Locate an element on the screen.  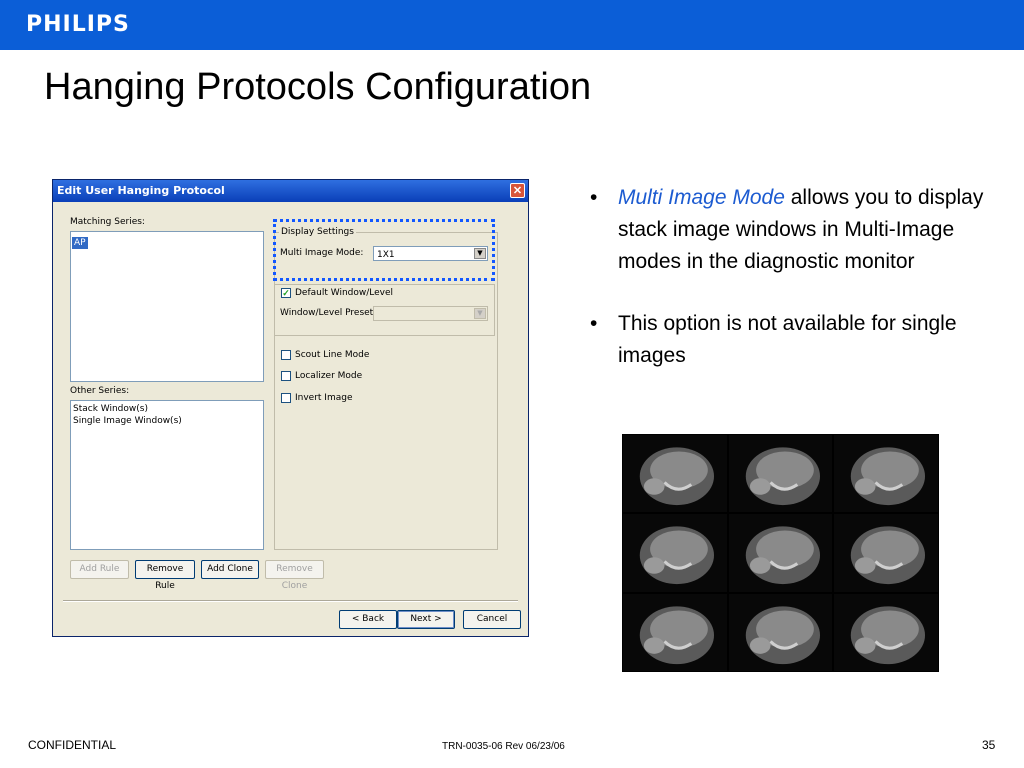
invert-image-checkbox is located at coordinates (286, 398).